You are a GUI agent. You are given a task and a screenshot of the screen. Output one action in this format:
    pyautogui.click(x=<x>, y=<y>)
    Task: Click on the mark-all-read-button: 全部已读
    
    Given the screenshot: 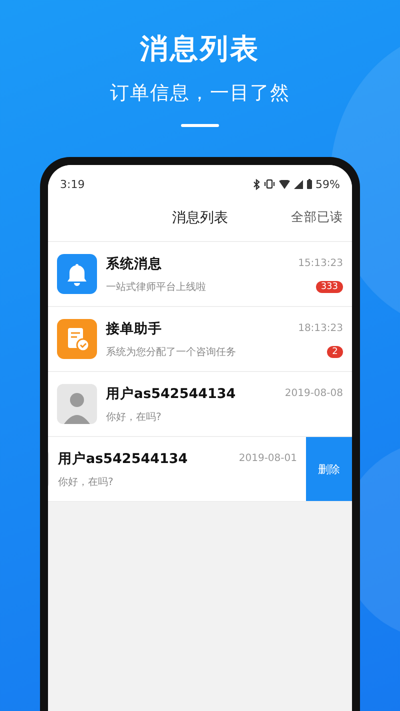 What is the action you would take?
    pyautogui.click(x=317, y=217)
    